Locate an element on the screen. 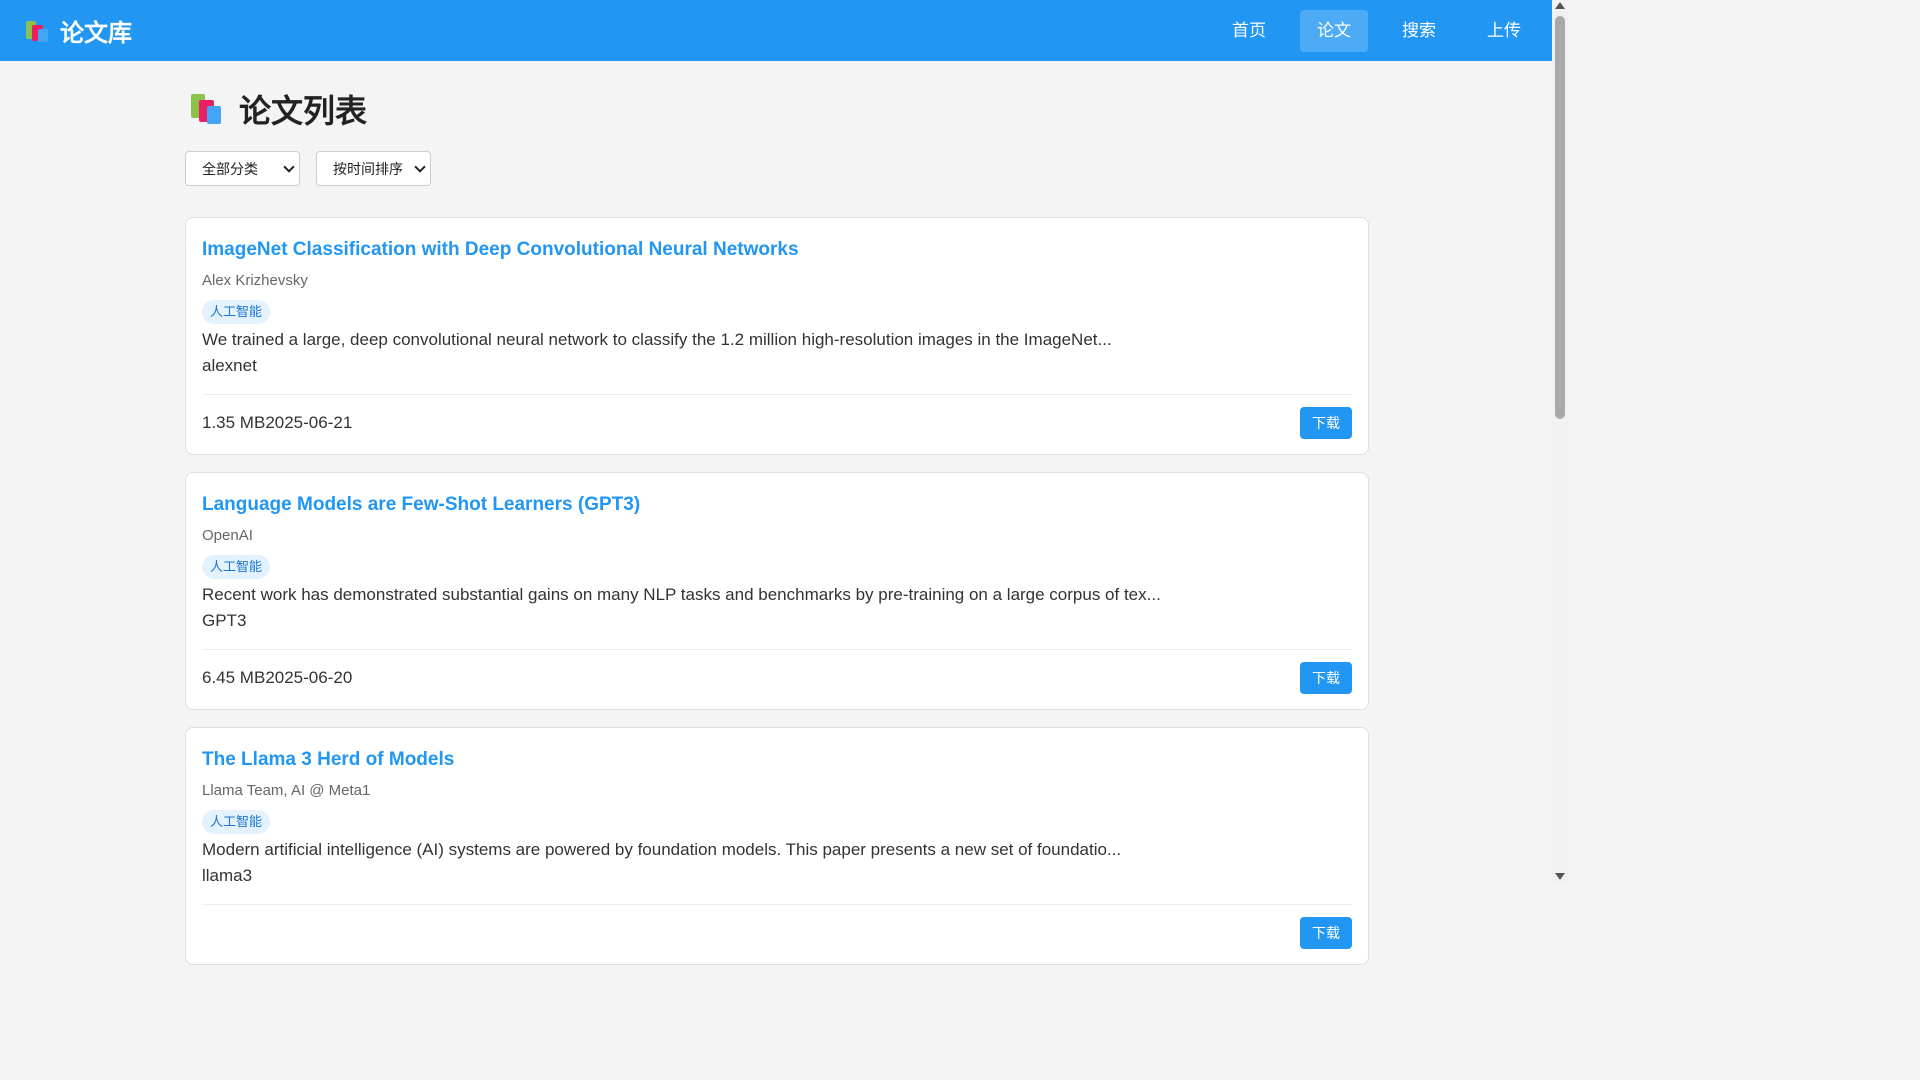  category-select: 全部分类 is located at coordinates (242, 168).